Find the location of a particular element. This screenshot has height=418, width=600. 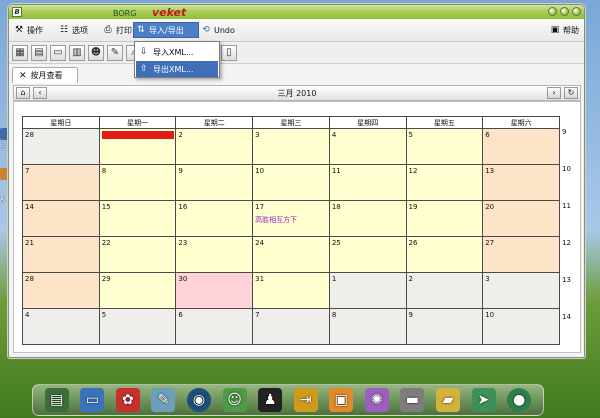

day-cell: 14 is located at coordinates (61, 218).